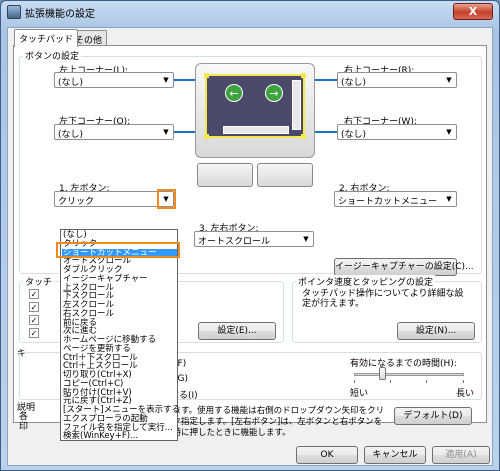 The width and height of the screenshot is (500, 471). What do you see at coordinates (465, 394) in the screenshot?
I see `long-label: 長い` at bounding box center [465, 394].